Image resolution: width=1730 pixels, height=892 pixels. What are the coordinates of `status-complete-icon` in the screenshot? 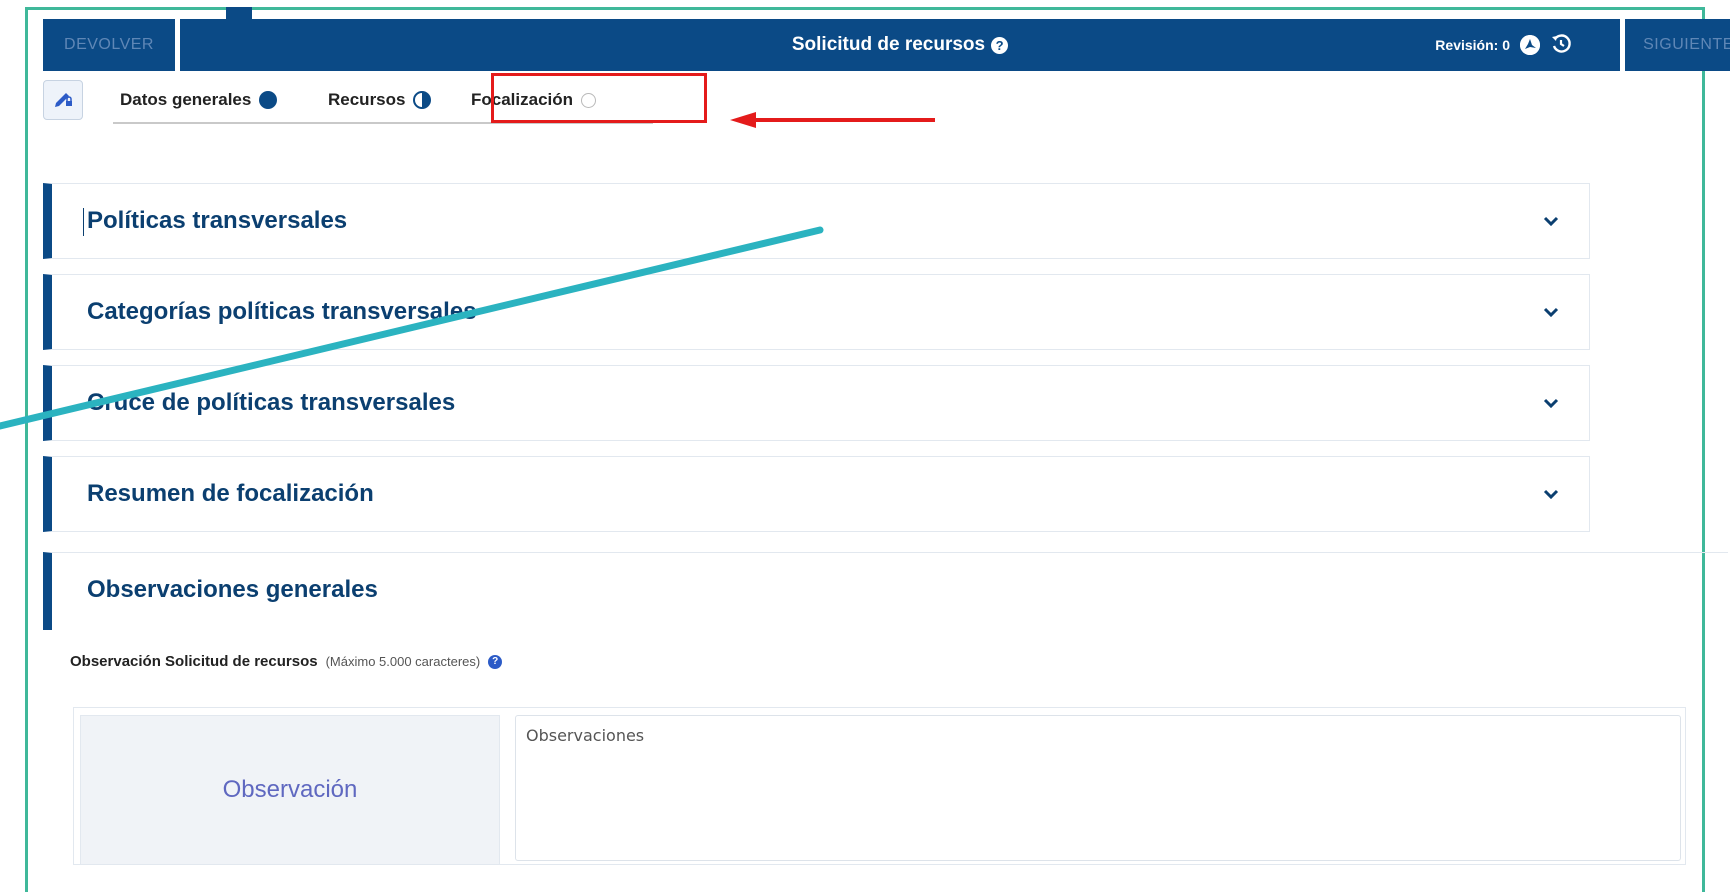 It's located at (268, 100).